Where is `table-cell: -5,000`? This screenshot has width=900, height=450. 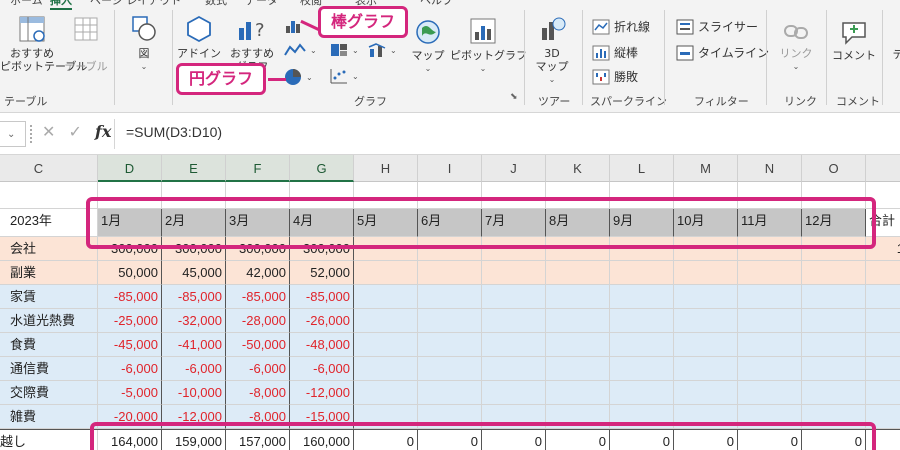 table-cell: -5,000 is located at coordinates (130, 393).